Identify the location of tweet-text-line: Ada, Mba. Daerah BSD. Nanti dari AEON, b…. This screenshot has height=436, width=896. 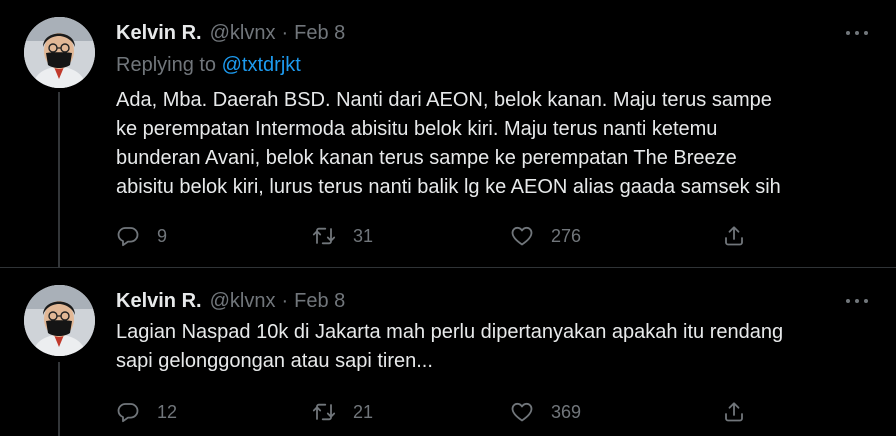
(444, 100).